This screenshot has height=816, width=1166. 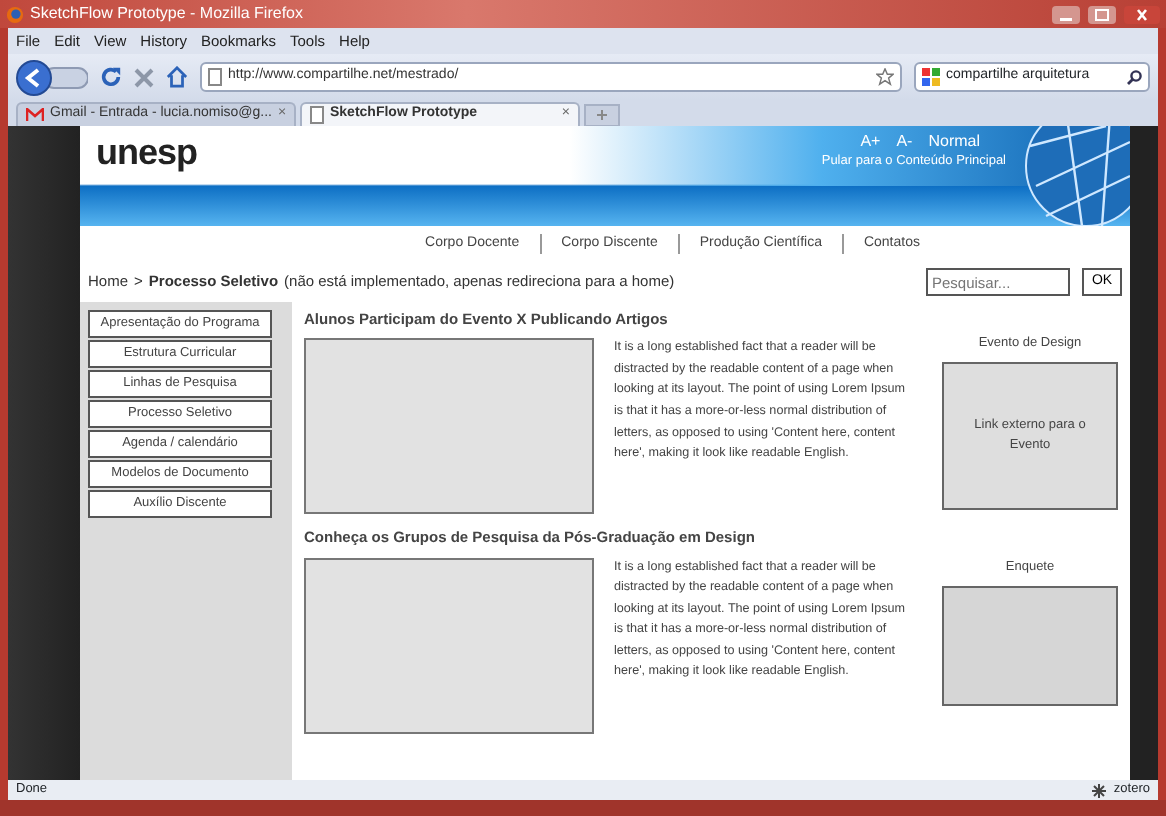 I want to click on home-icon, so click(x=177, y=77).